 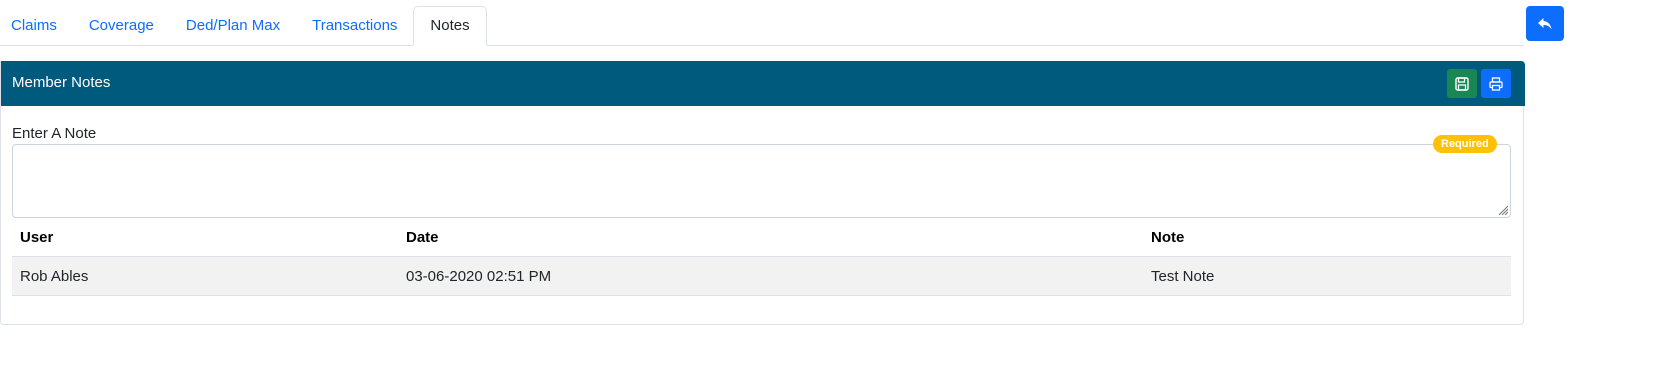 I want to click on panel-header: Member Notes, so click(x=763, y=83).